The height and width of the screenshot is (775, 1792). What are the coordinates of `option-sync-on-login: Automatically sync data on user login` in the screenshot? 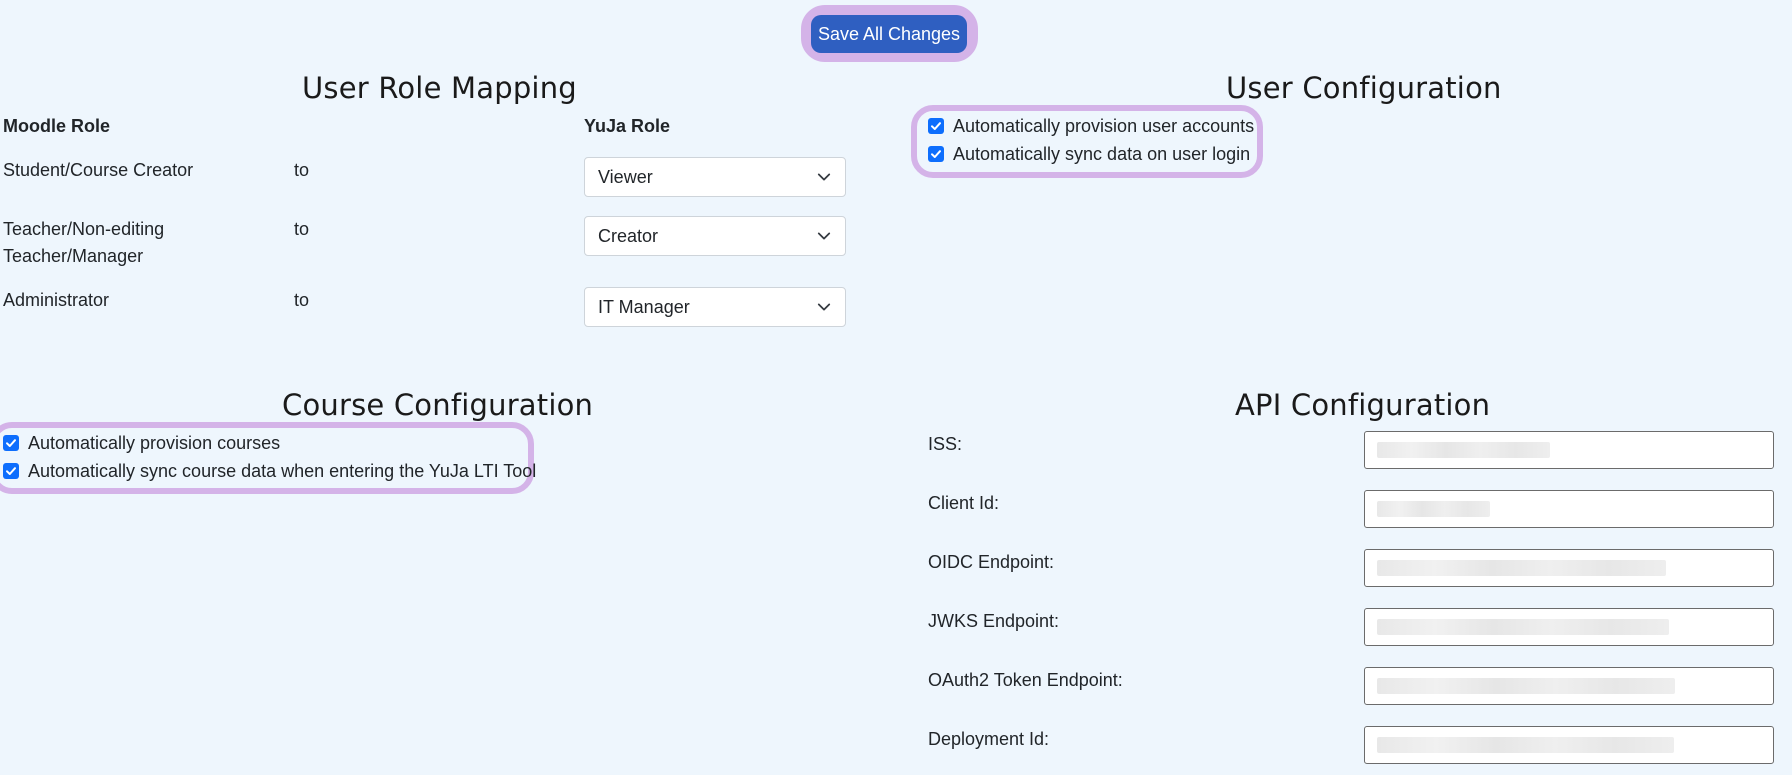 It's located at (1091, 154).